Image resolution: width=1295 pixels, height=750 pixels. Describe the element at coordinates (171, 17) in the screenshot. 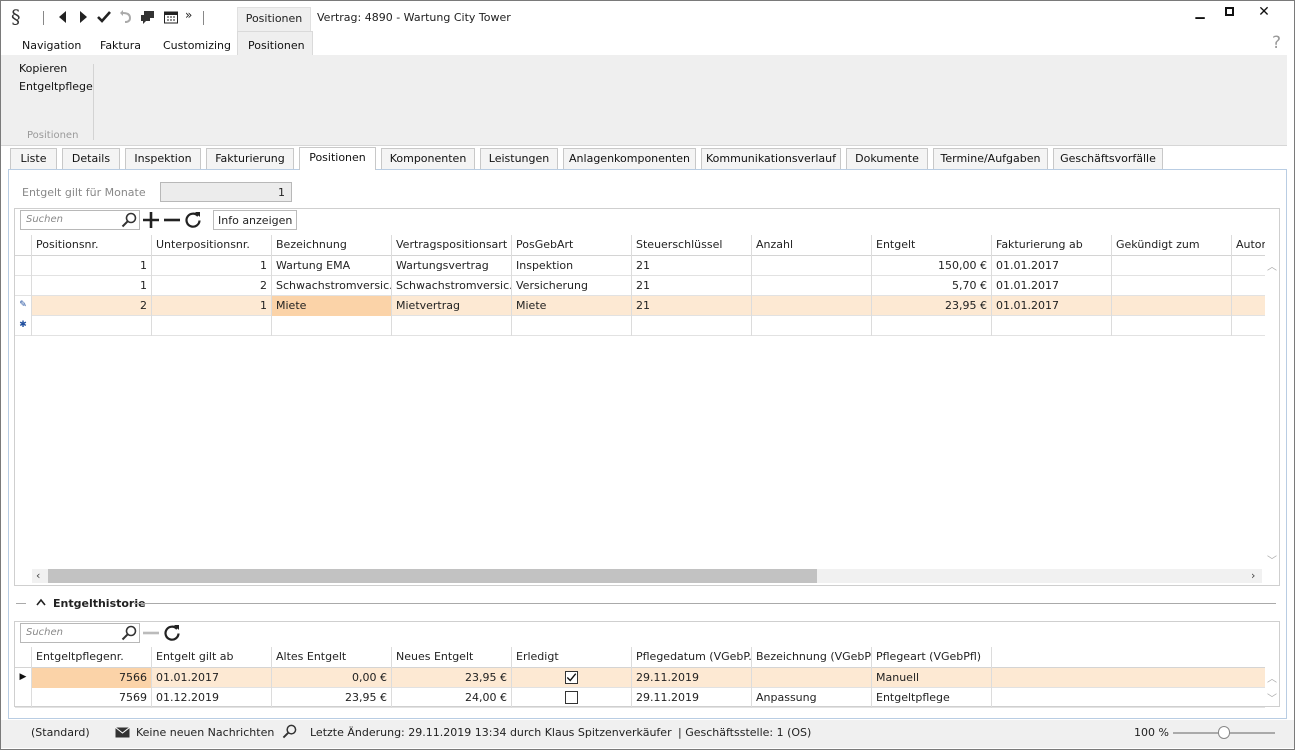

I see `calendar-icon` at that location.